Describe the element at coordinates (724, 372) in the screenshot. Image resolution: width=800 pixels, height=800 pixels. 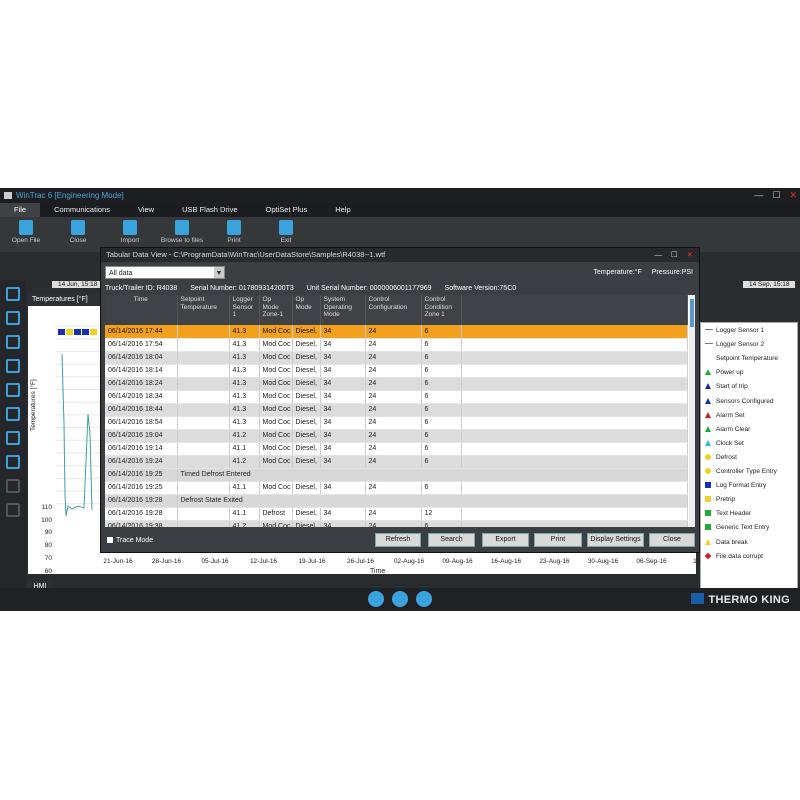
I see `legend-item: Power up` at that location.